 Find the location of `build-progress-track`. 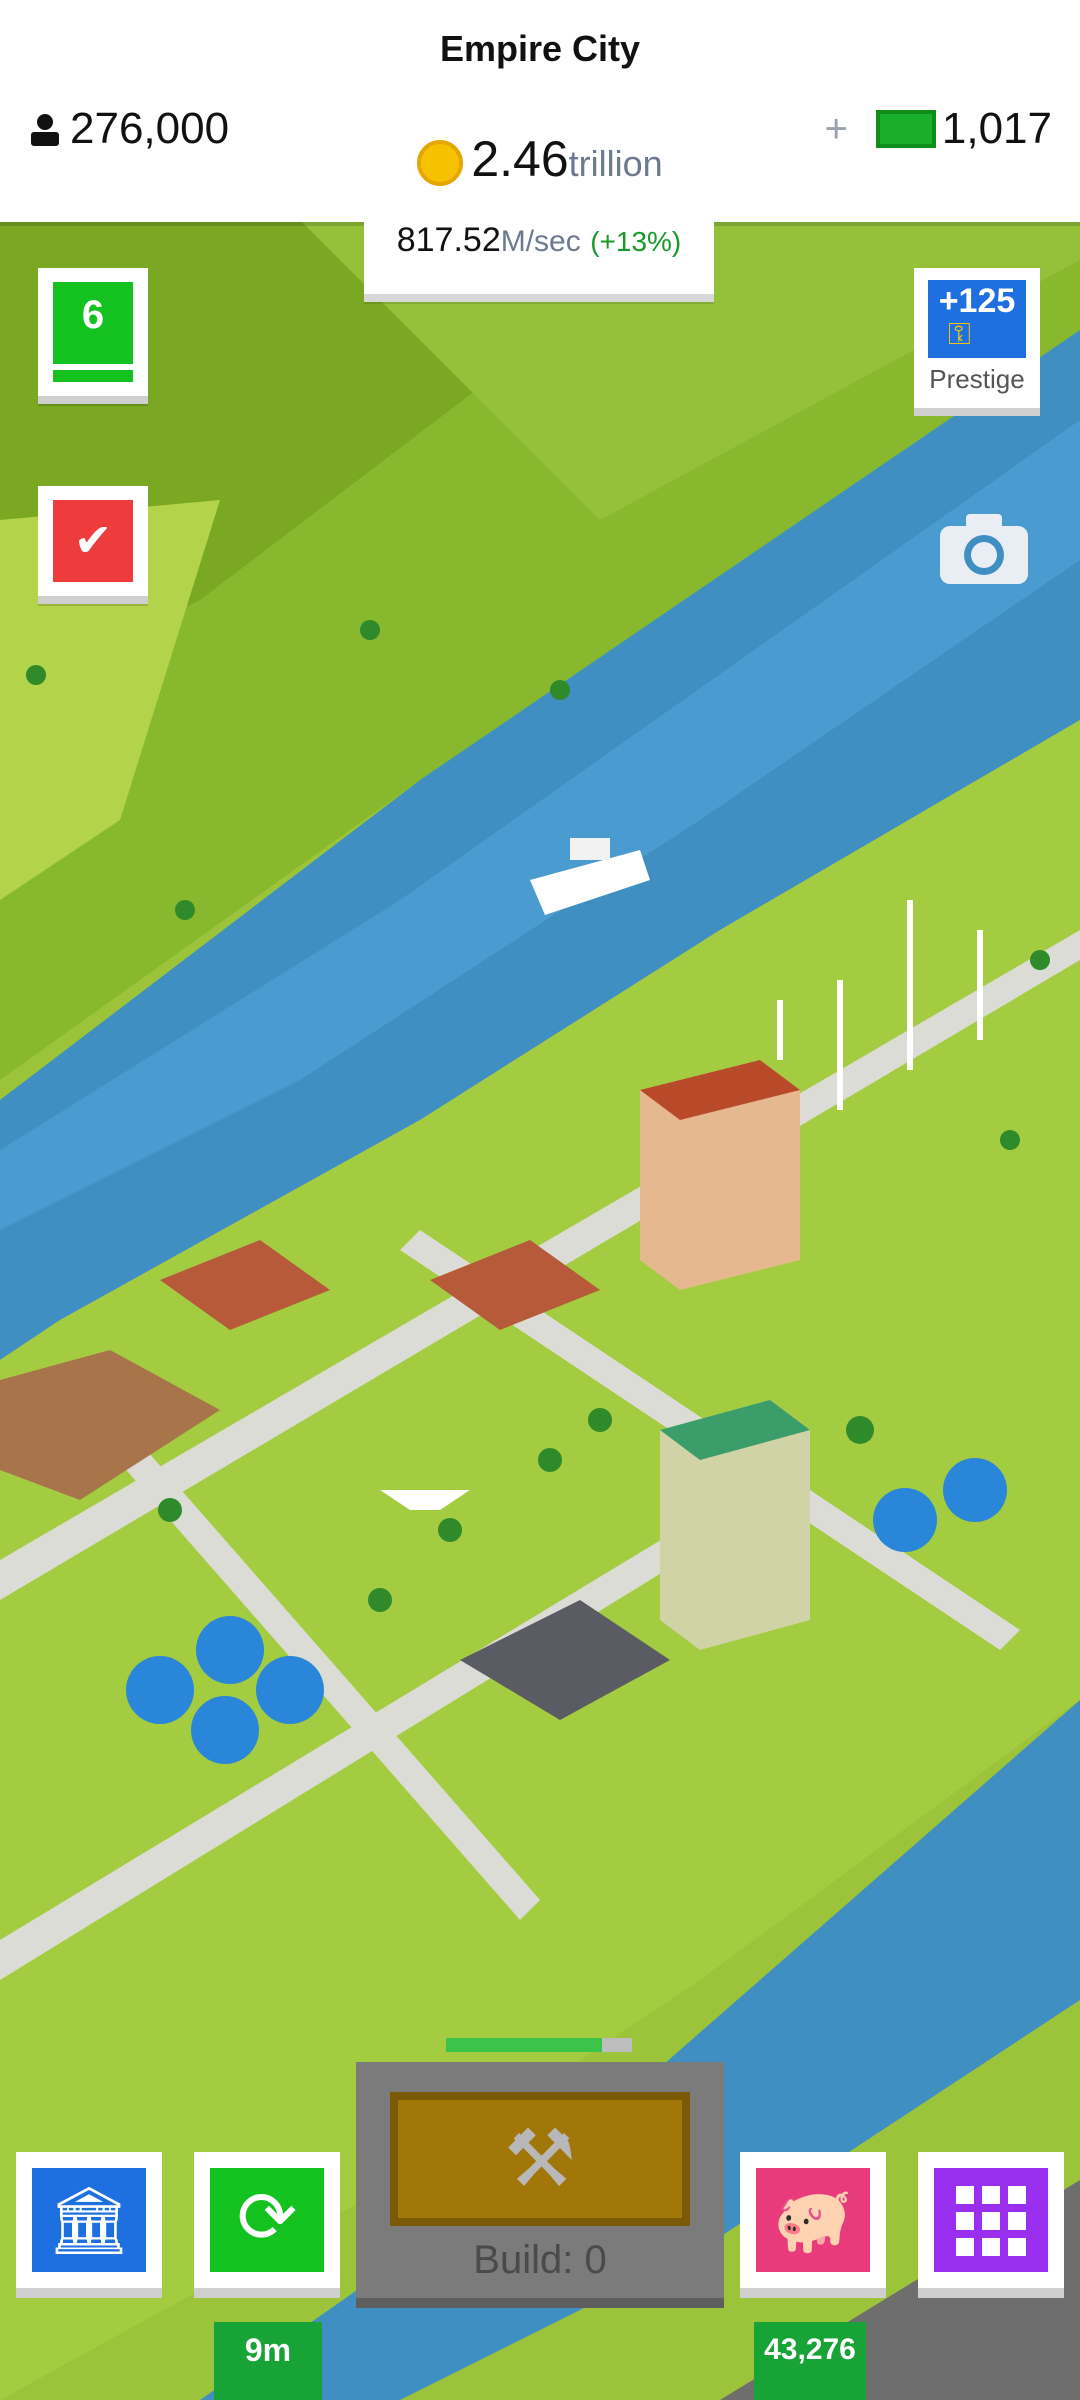

build-progress-track is located at coordinates (539, 2045).